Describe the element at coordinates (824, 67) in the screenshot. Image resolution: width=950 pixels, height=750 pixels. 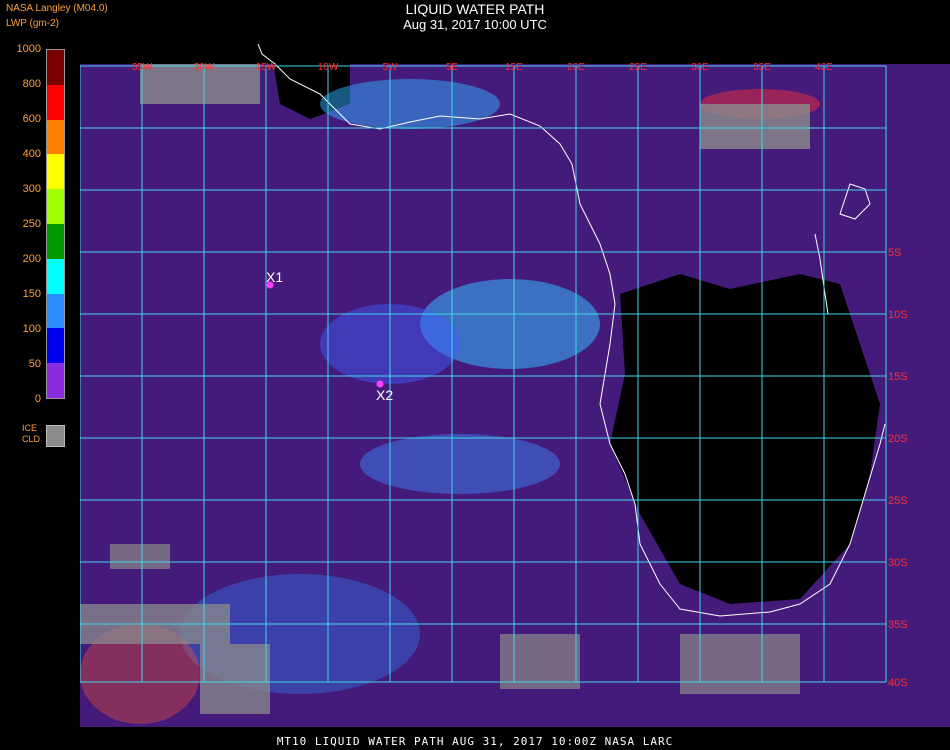
I see `longitude-label: 40E` at that location.